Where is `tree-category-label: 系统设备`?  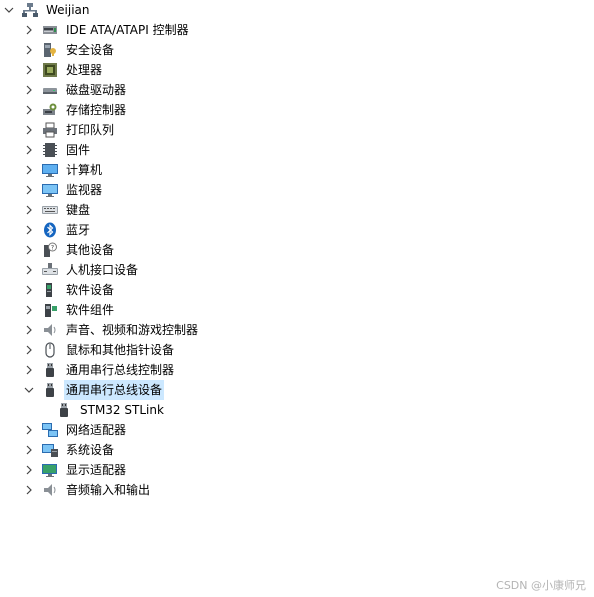
tree-category-label: 系统设备 is located at coordinates (90, 450).